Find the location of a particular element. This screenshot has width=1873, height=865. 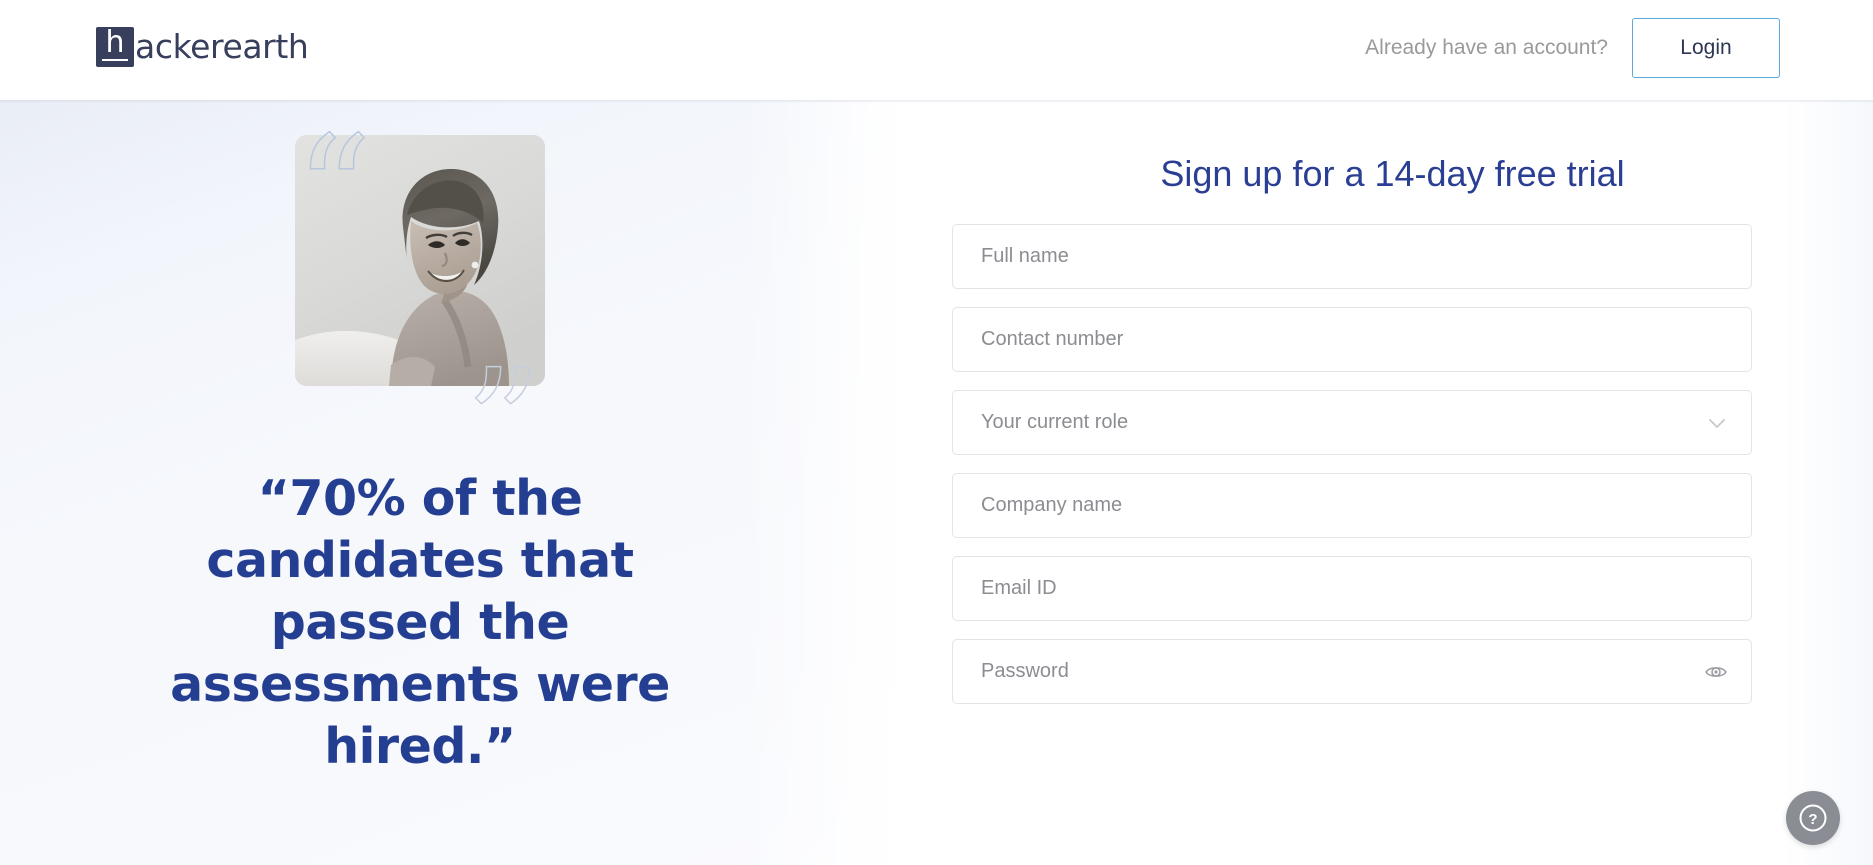

testimonial-photo-wrap: “ ” is located at coordinates (419, 308).